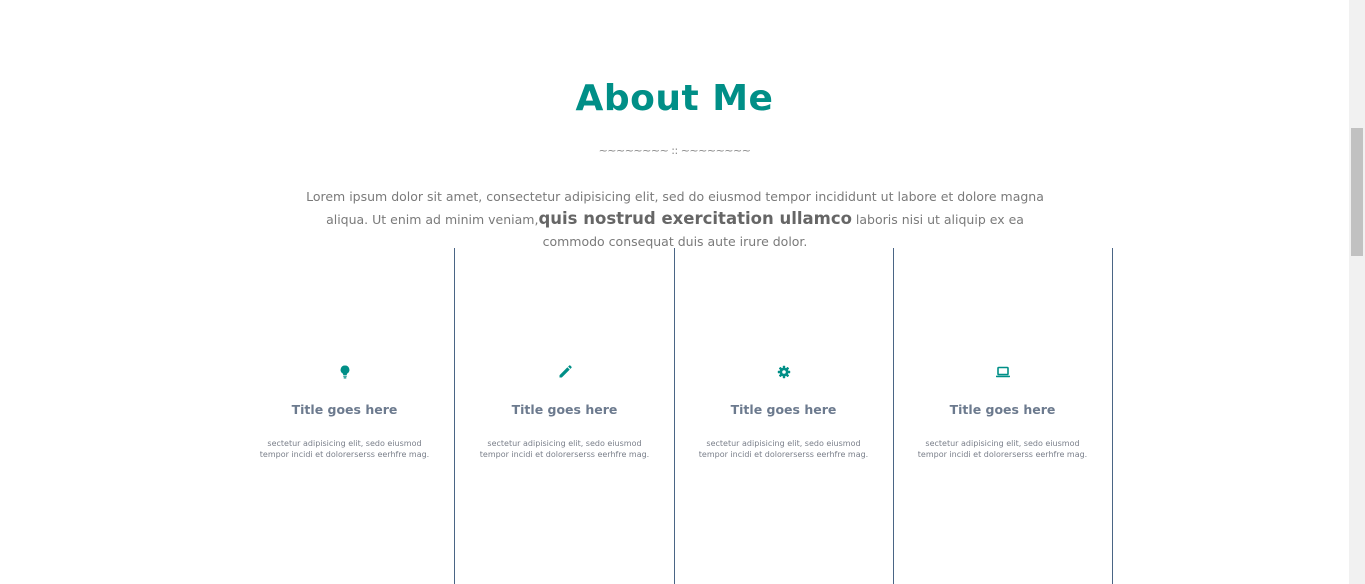  Describe the element at coordinates (695, 218) in the screenshot. I see `intro-highlight: quis nostrud exercitation ullamco` at that location.